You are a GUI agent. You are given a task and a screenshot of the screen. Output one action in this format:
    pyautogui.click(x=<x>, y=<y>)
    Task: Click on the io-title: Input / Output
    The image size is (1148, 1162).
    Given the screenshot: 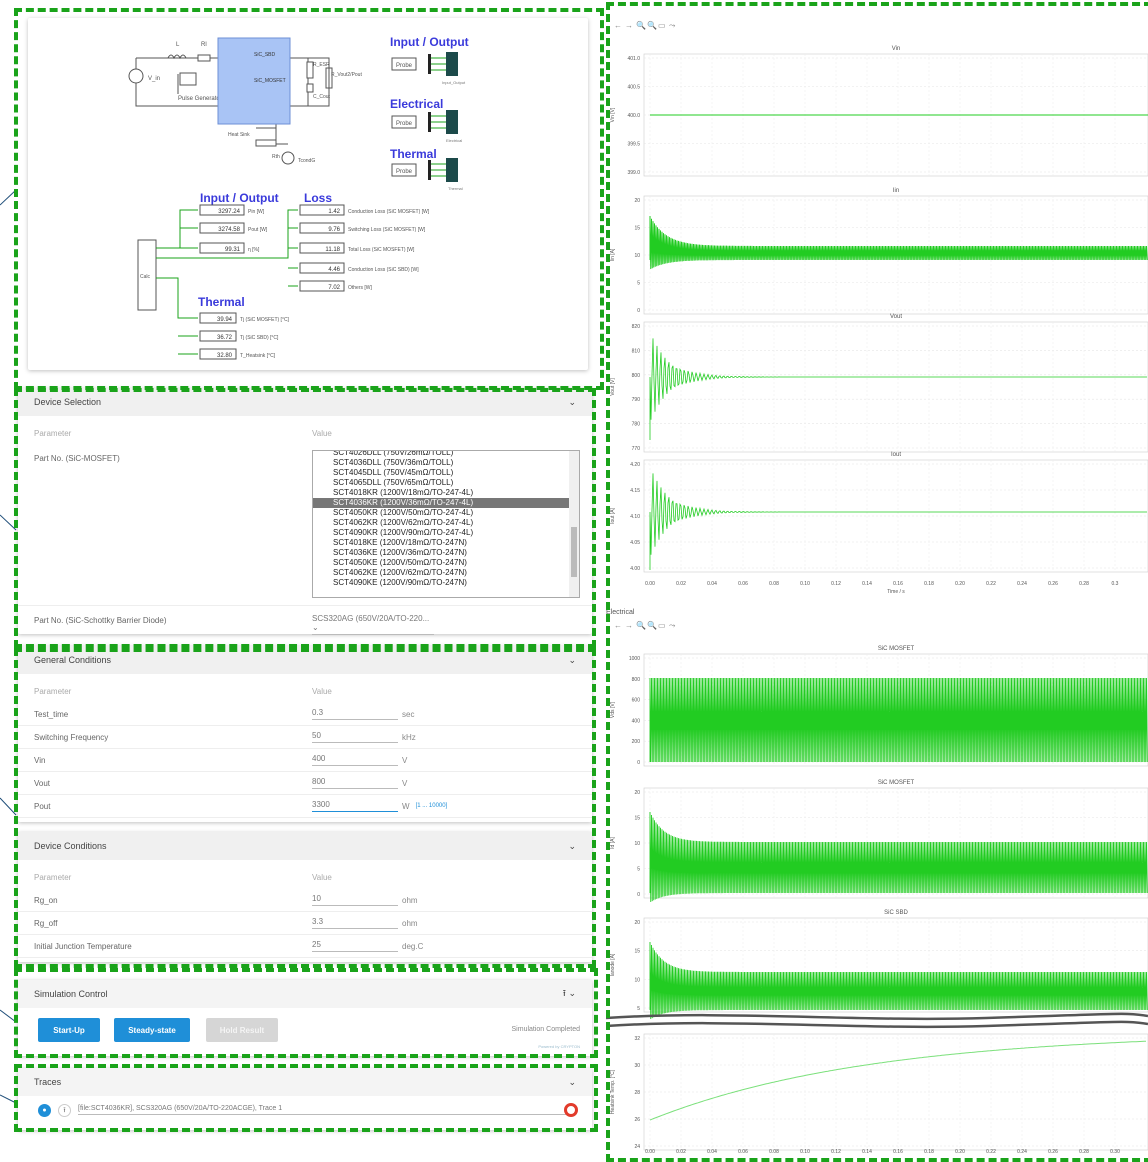 What is the action you would take?
    pyautogui.click(x=429, y=42)
    